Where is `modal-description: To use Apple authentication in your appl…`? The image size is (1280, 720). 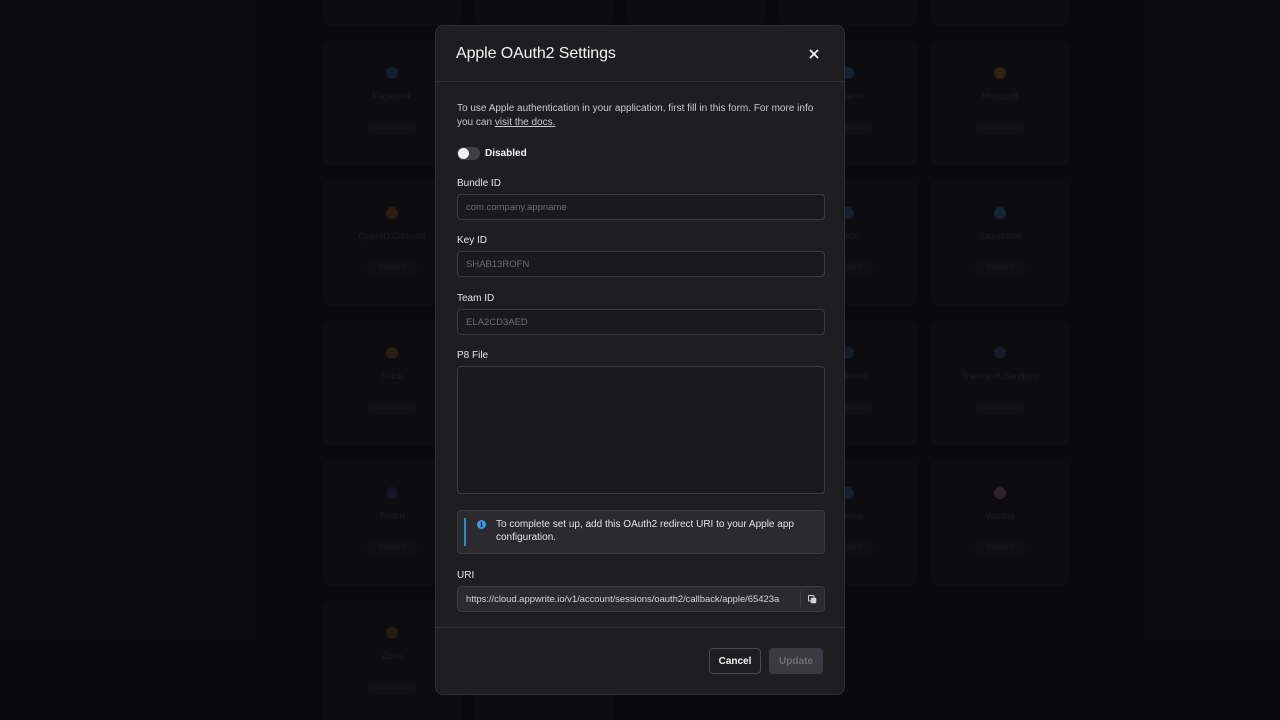
modal-description: To use Apple authentication in your appl… is located at coordinates (640, 116).